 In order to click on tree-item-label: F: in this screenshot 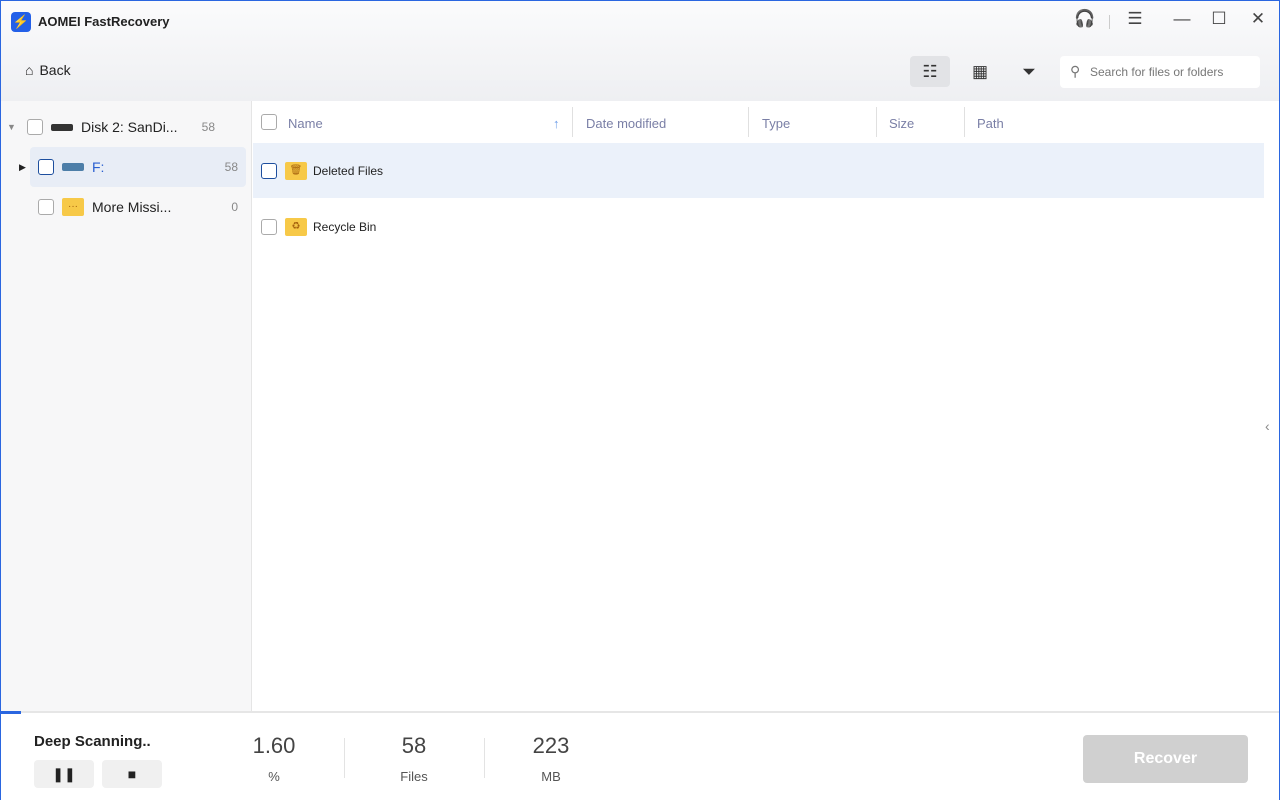, I will do `click(98, 167)`.